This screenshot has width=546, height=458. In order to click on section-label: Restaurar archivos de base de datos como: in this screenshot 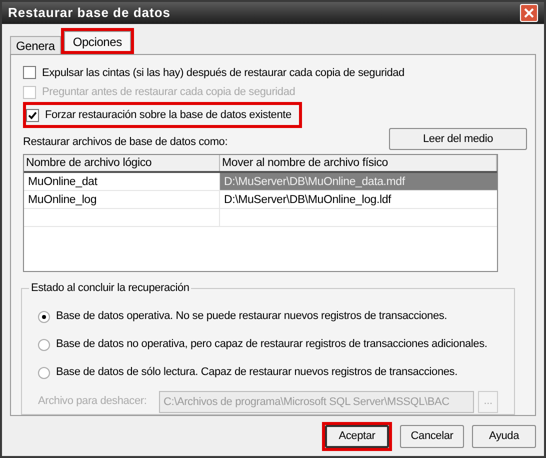, I will do `click(125, 142)`.